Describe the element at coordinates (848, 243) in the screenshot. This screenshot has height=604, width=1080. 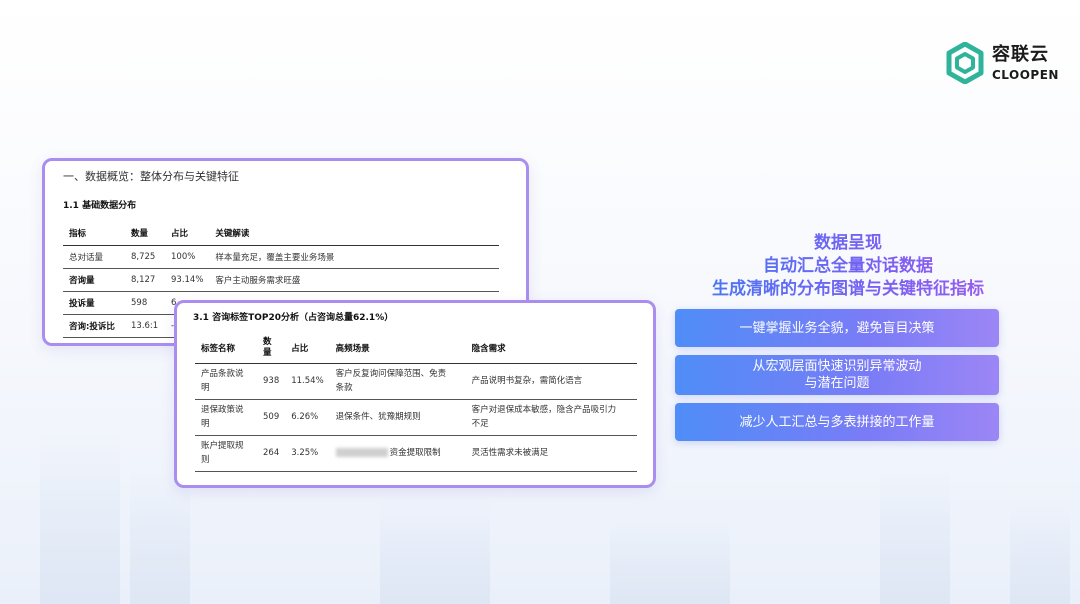
I see `headline-line: 数据呈现` at that location.